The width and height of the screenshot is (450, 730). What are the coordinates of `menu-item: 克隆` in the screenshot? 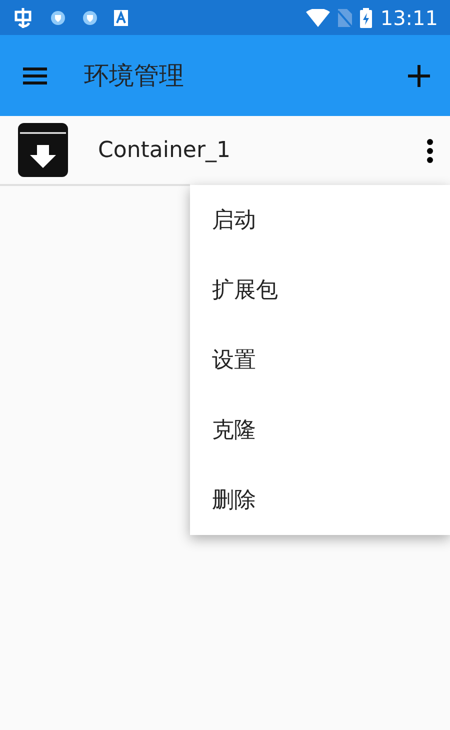 It's located at (320, 430).